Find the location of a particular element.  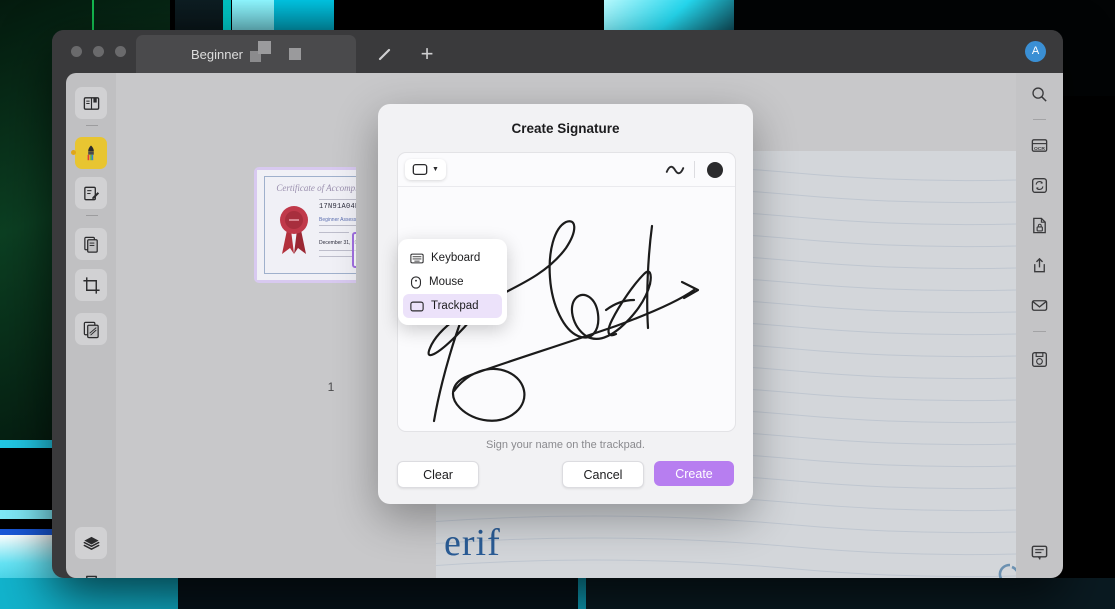

mail-icon is located at coordinates (1039, 305).